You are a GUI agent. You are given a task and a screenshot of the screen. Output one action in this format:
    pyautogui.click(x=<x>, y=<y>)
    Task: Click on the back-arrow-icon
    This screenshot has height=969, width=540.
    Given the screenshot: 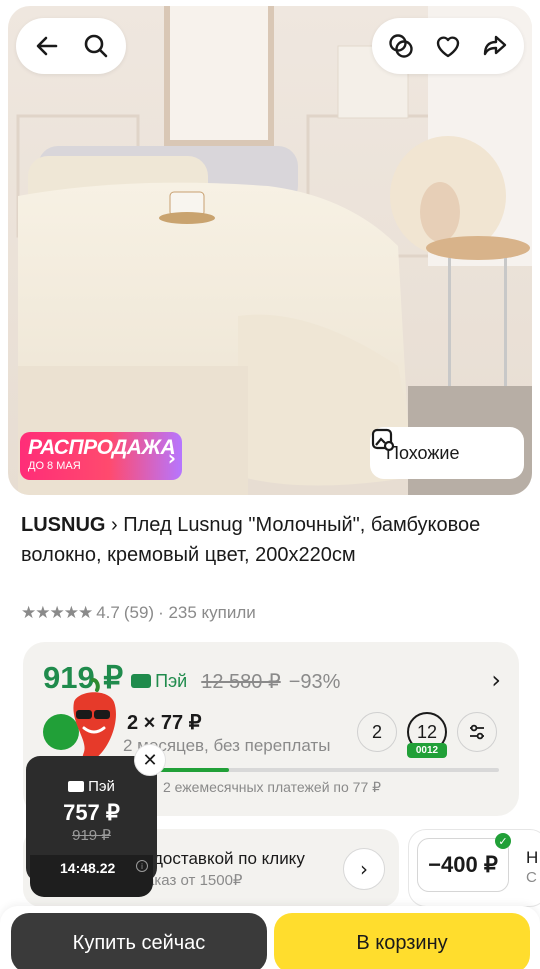 What is the action you would take?
    pyautogui.click(x=47, y=46)
    